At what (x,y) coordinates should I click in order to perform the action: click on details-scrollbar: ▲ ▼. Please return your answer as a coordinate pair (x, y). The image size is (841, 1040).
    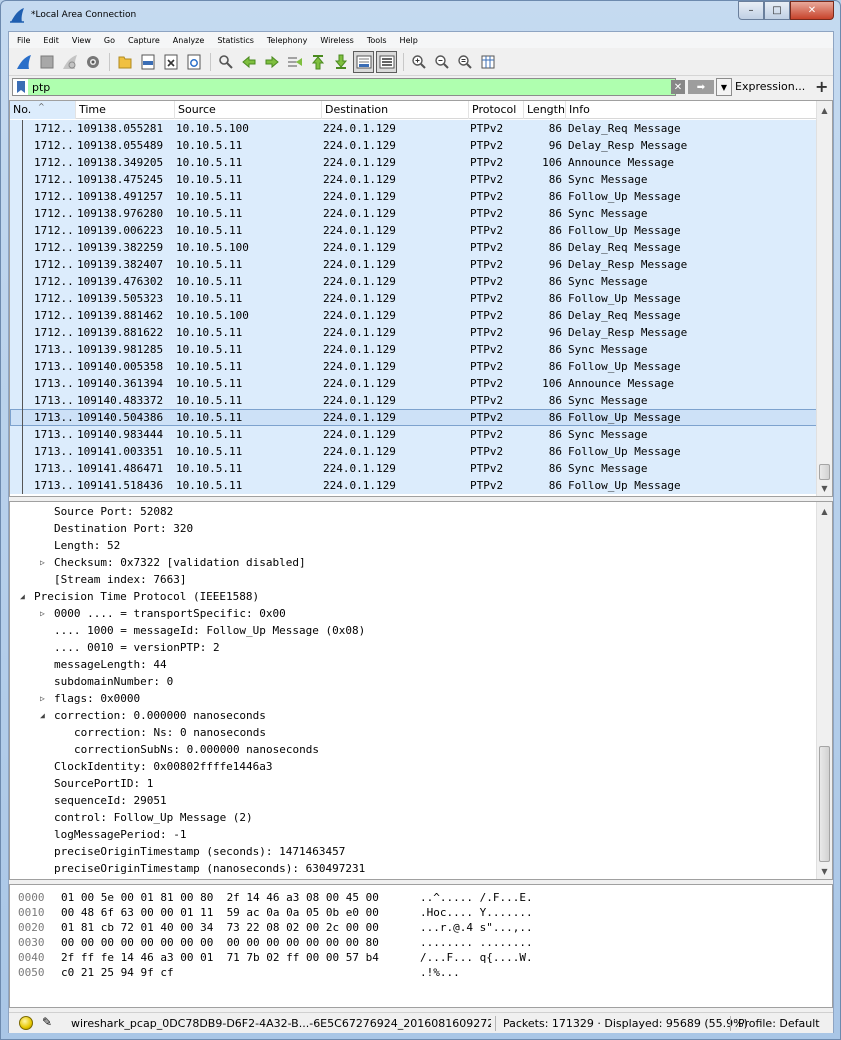
    Looking at the image, I should click on (824, 690).